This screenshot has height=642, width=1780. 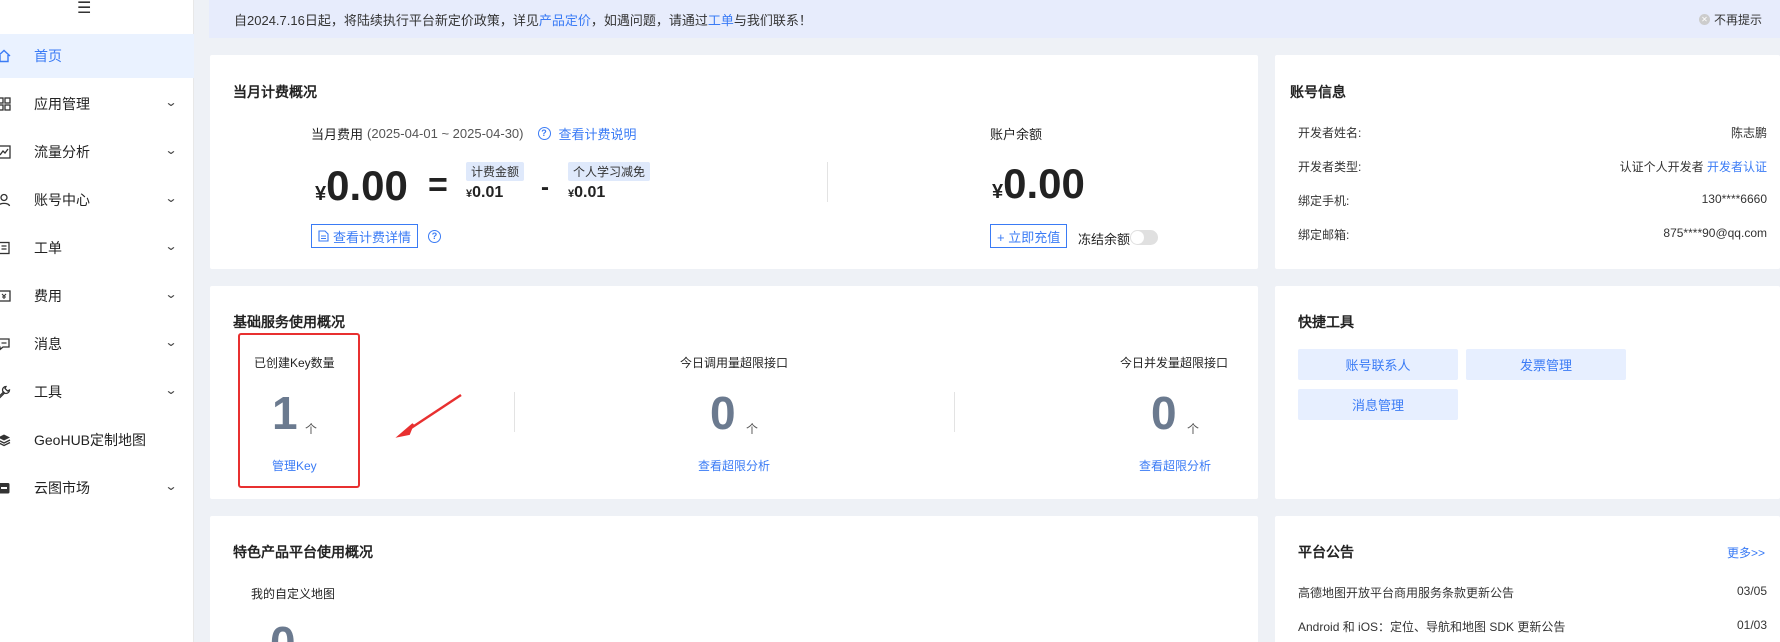 I want to click on account-row: 开发者姓名: 陈志鹏, so click(x=1532, y=132).